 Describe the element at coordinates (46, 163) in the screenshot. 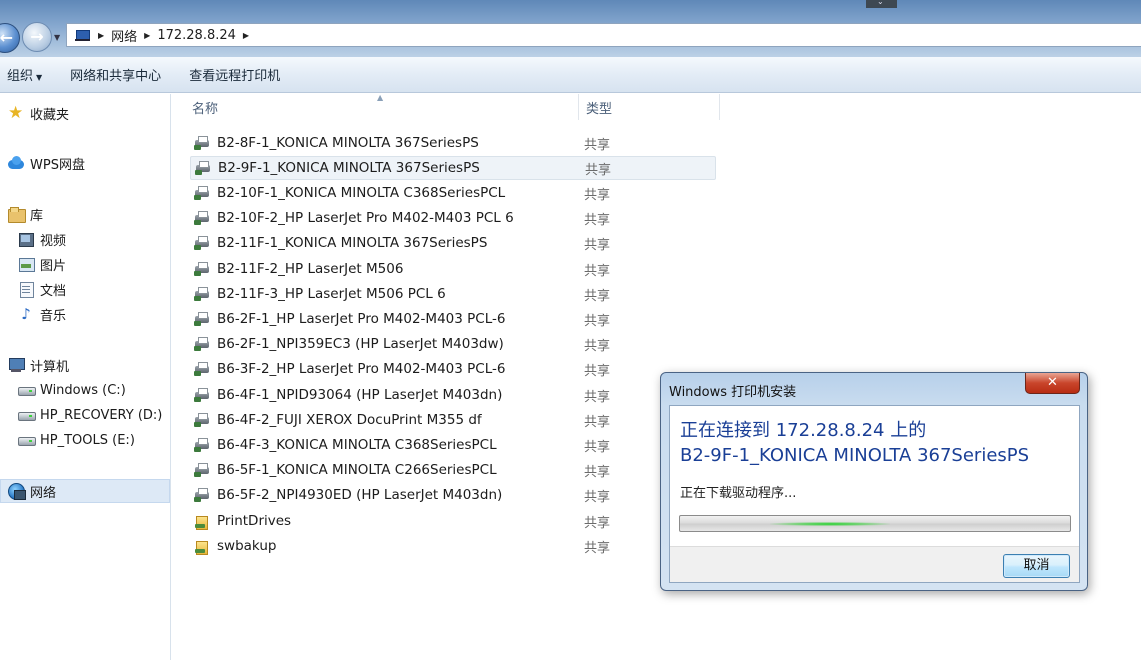

I see `nav-wps-drive: WPS网盘` at that location.